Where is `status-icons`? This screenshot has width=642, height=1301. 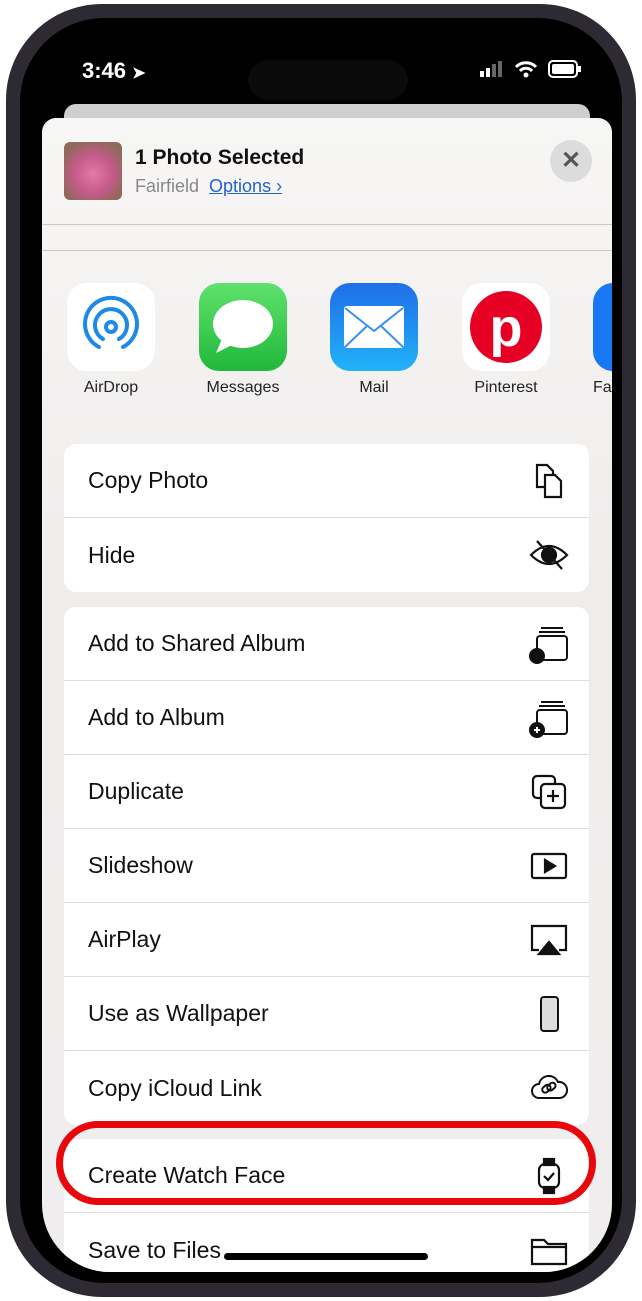 status-icons is located at coordinates (531, 69).